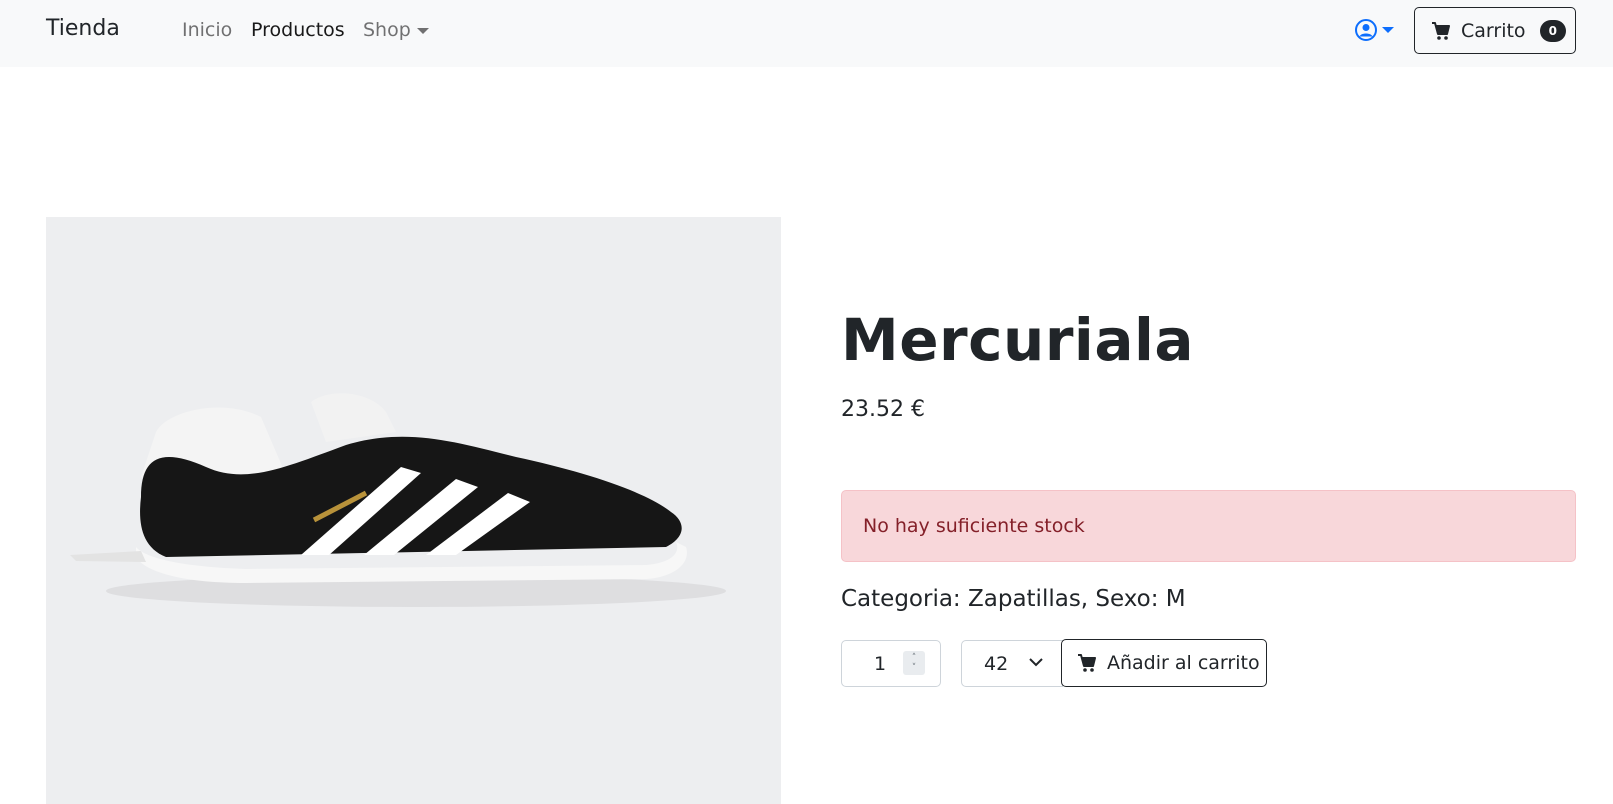 This screenshot has height=804, width=1613. Describe the element at coordinates (1017, 340) in the screenshot. I see `product-title: Mercuriala` at that location.